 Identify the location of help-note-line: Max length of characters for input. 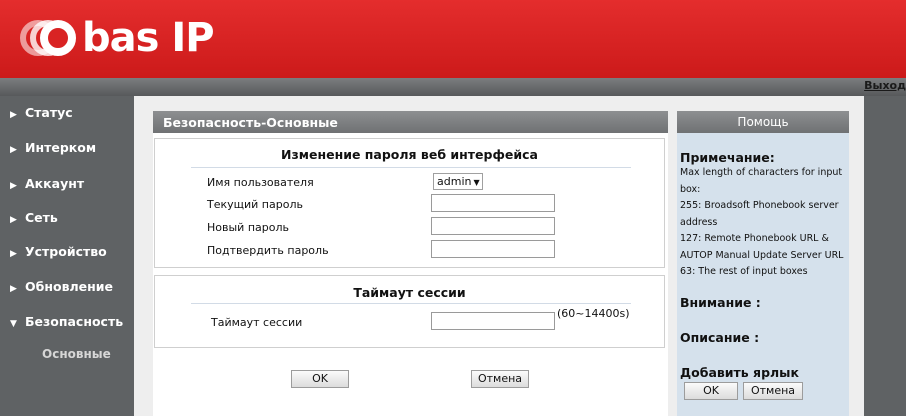
(761, 172).